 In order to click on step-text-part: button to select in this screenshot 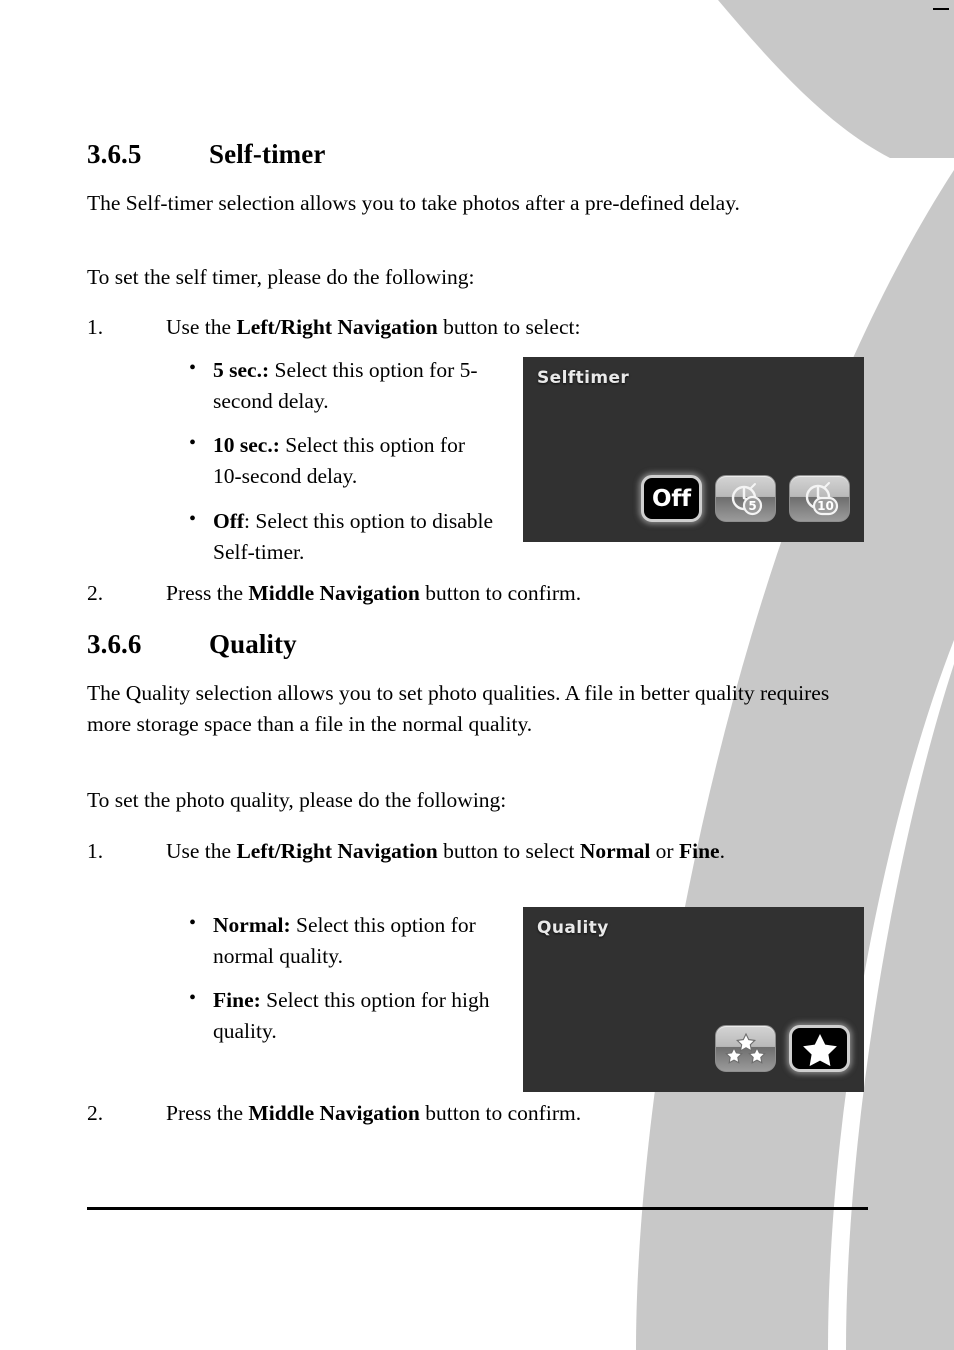, I will do `click(508, 851)`.